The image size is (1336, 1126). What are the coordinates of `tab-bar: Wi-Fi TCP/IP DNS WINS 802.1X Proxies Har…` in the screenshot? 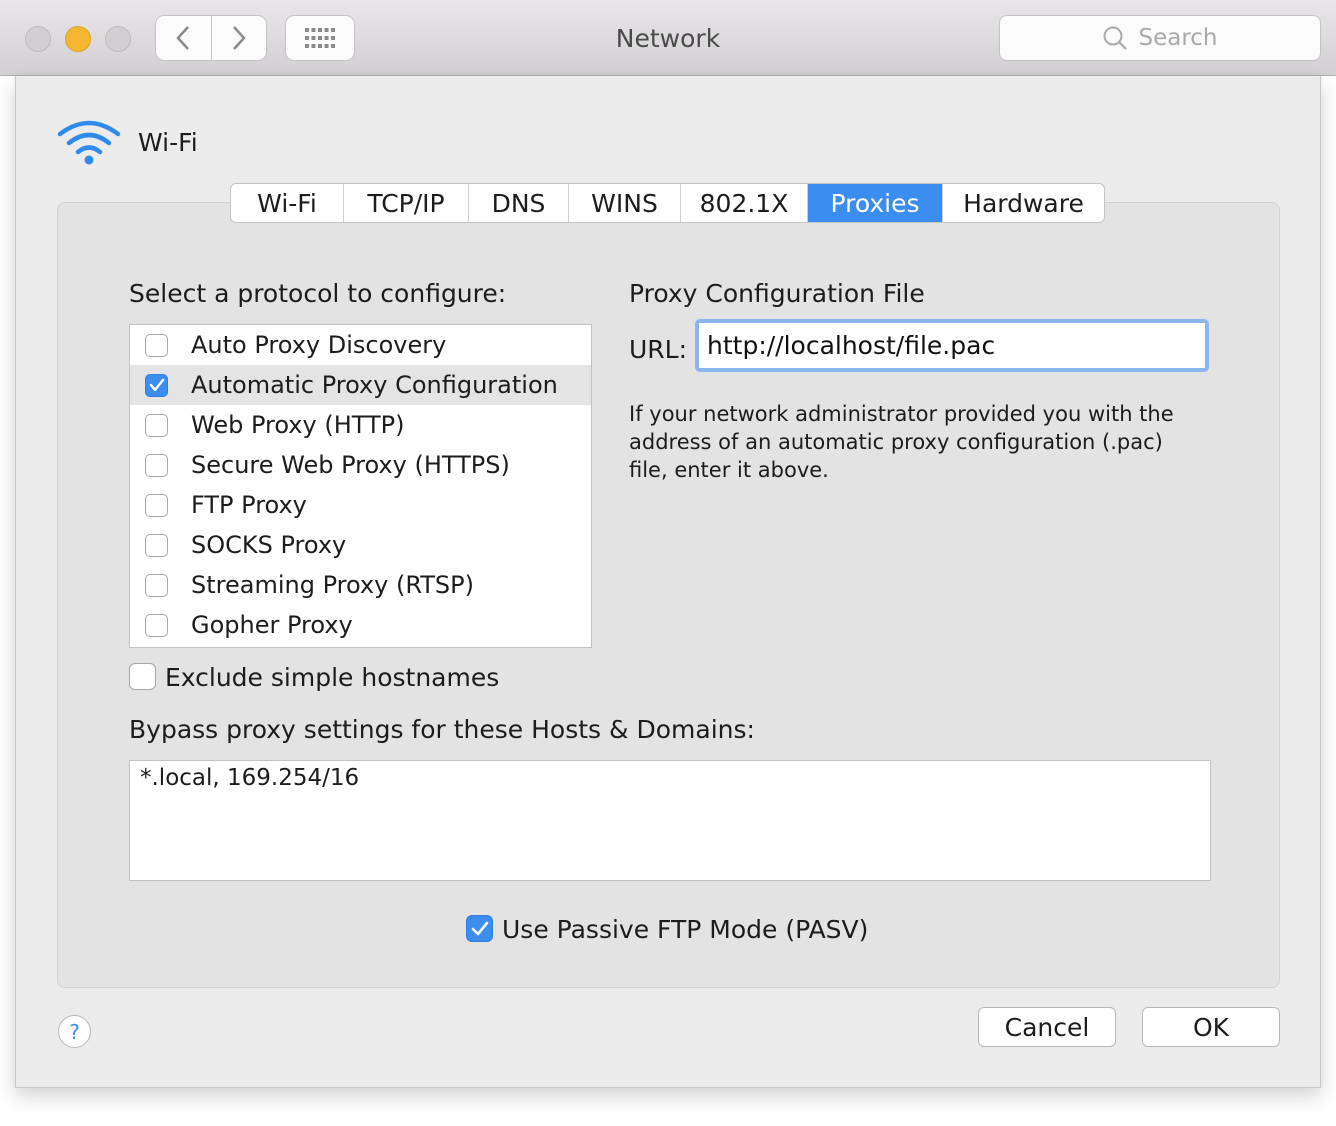 It's located at (667, 203).